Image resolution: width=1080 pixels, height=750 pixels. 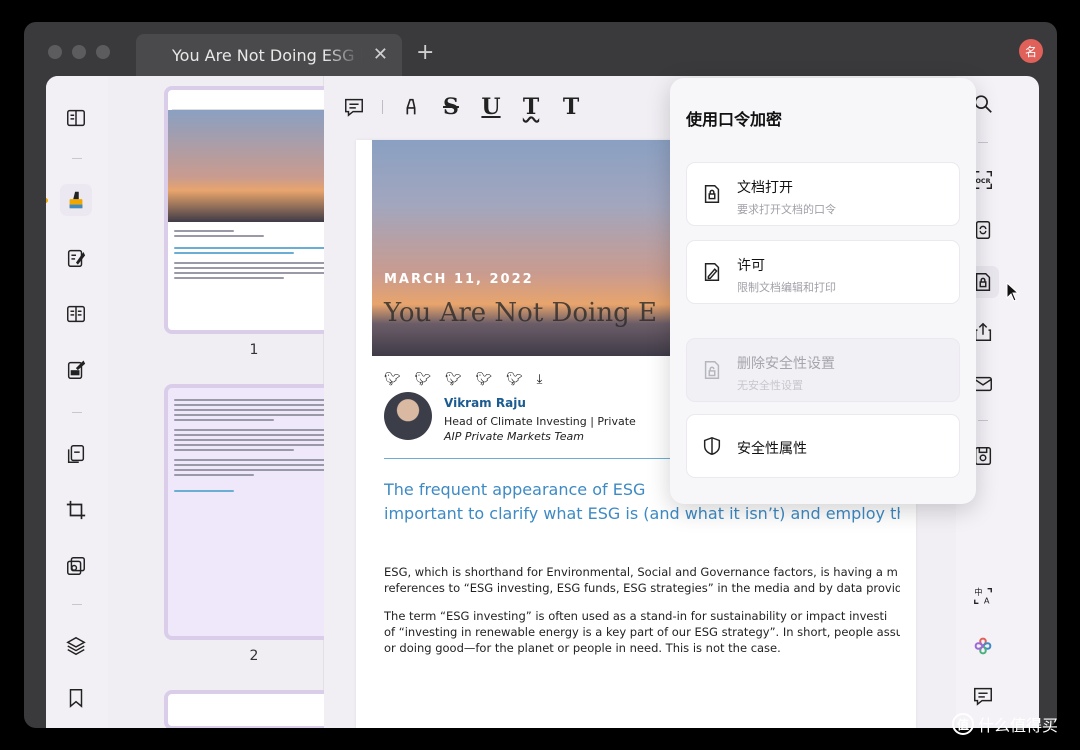 I want to click on svg-text: 中, so click(x=978, y=592).